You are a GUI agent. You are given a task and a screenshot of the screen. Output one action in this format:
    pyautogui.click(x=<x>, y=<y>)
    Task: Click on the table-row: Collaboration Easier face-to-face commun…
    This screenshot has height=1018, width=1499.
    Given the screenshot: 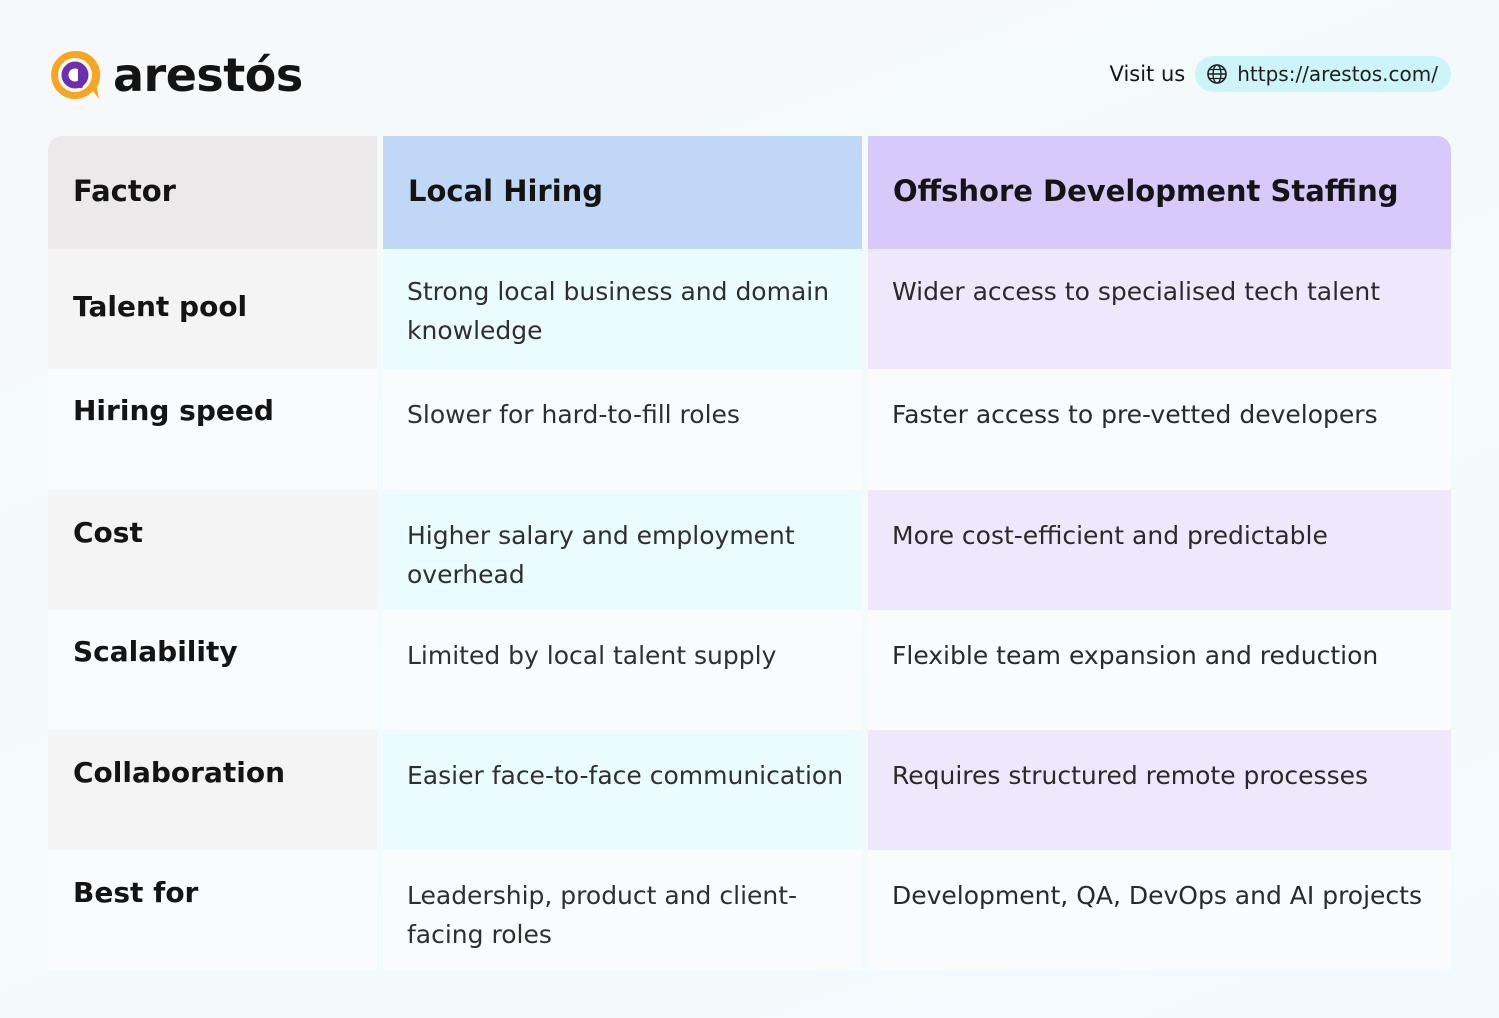 What is the action you would take?
    pyautogui.click(x=749, y=790)
    